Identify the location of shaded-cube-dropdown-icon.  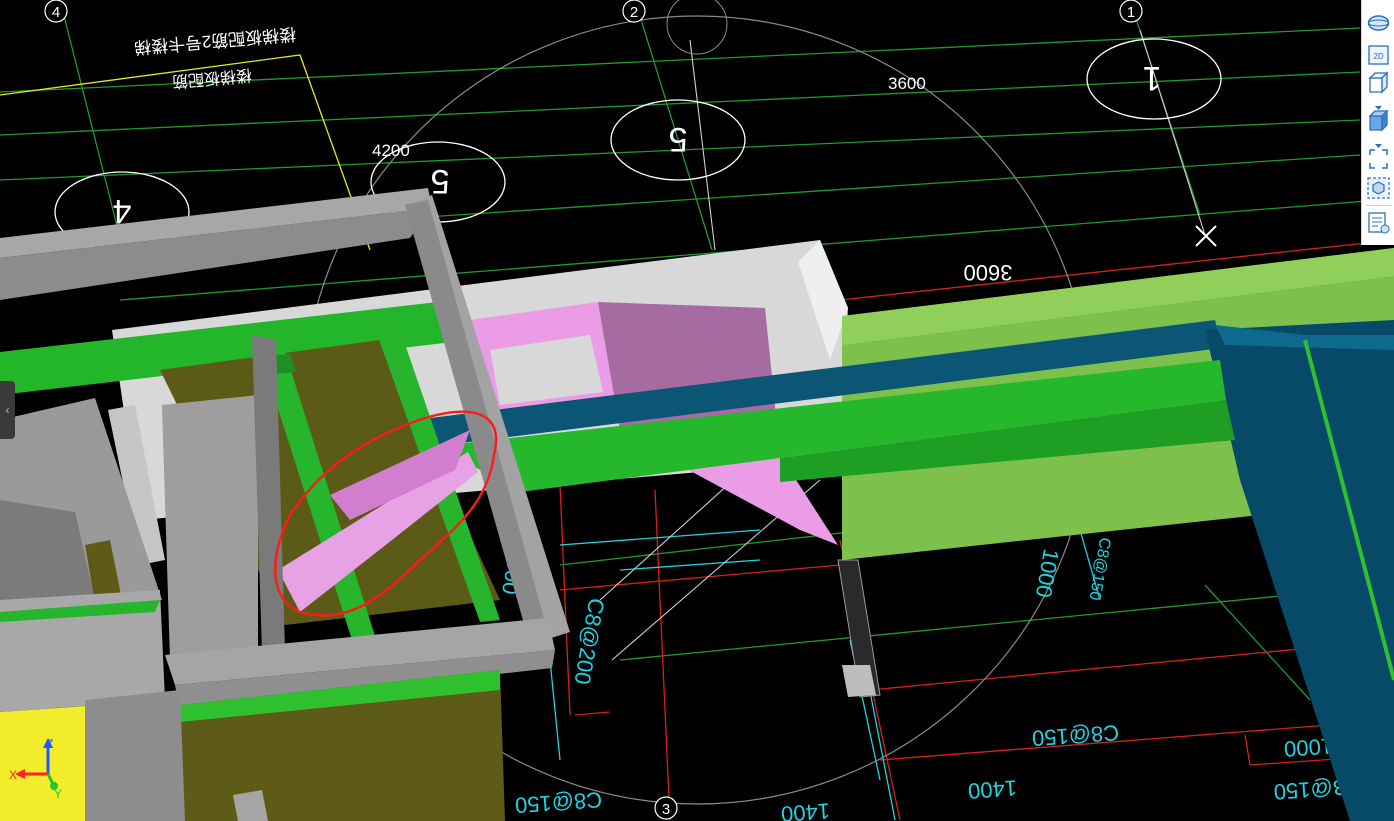
(1378, 142).